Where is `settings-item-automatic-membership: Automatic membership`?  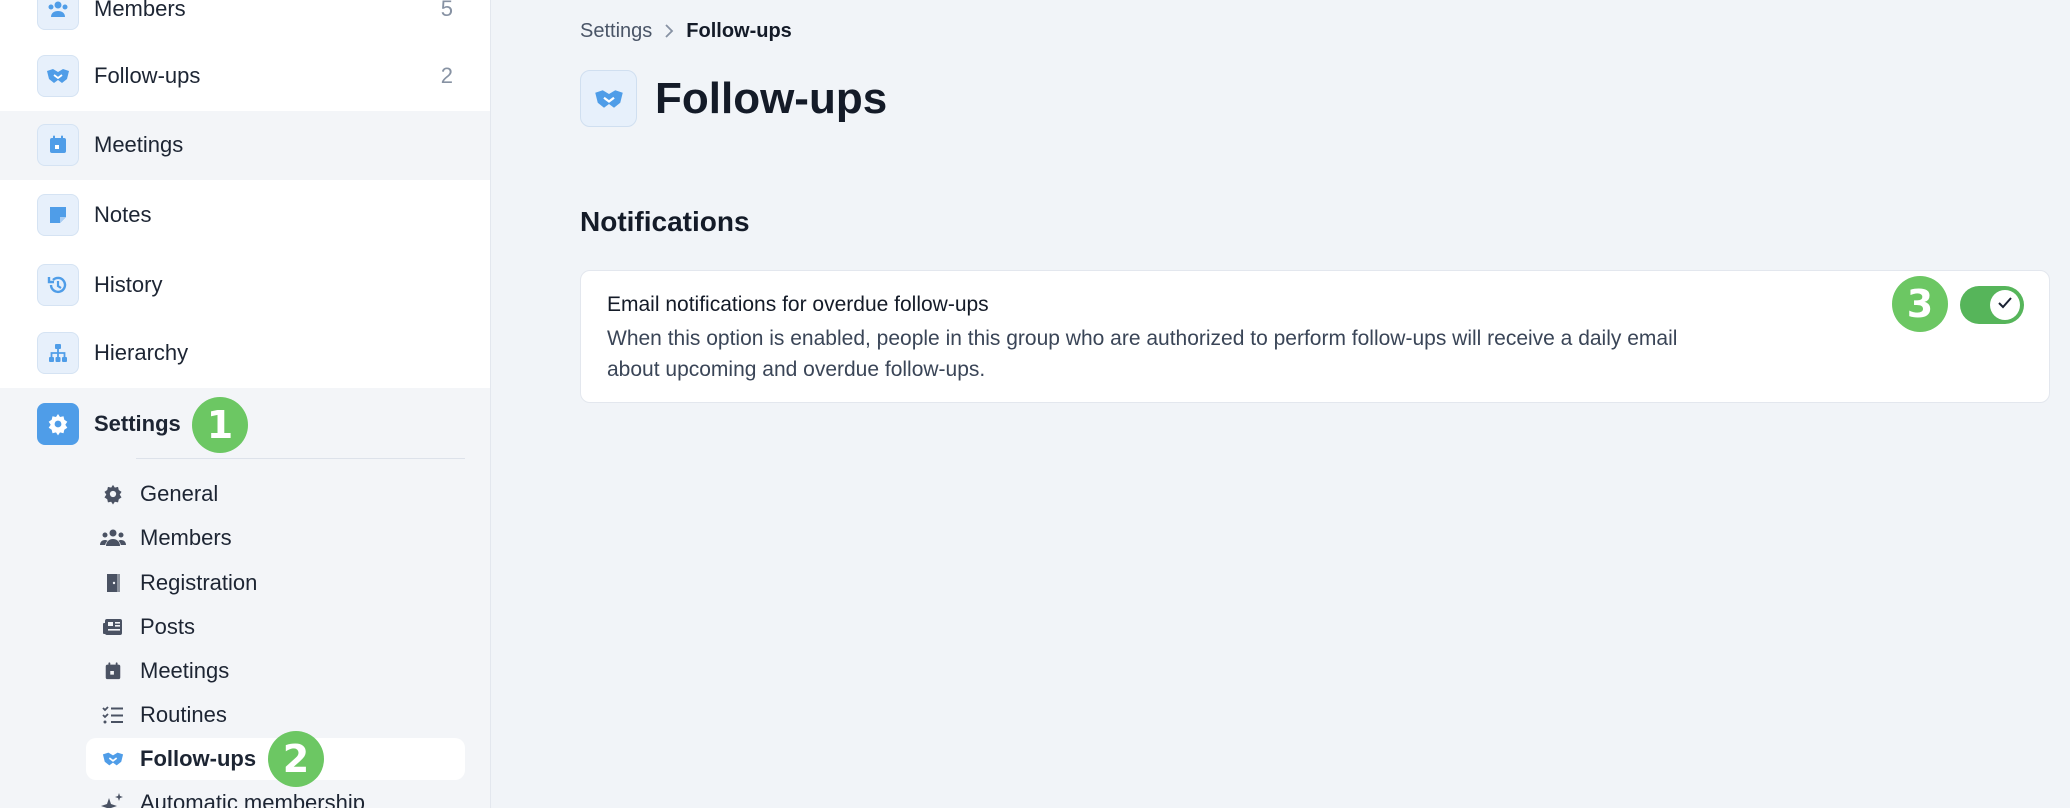
settings-item-automatic-membership: Automatic membership is located at coordinates (275, 795).